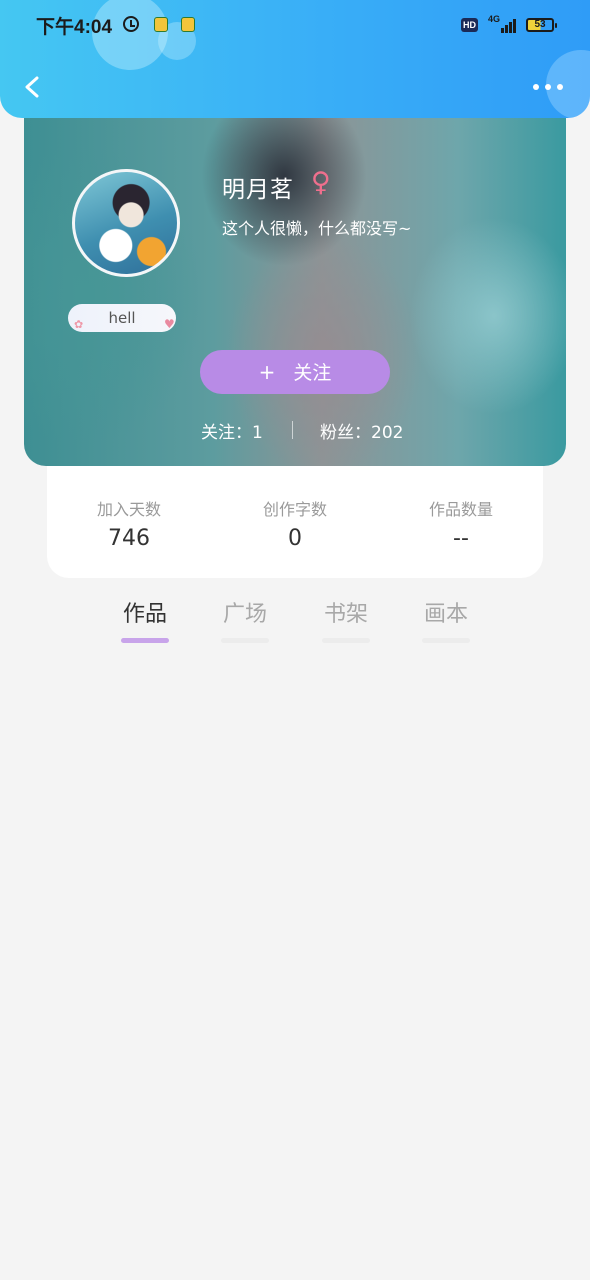 The image size is (590, 1280). What do you see at coordinates (129, 523) in the screenshot?
I see `stat-join-days: 加入天数 746` at bounding box center [129, 523].